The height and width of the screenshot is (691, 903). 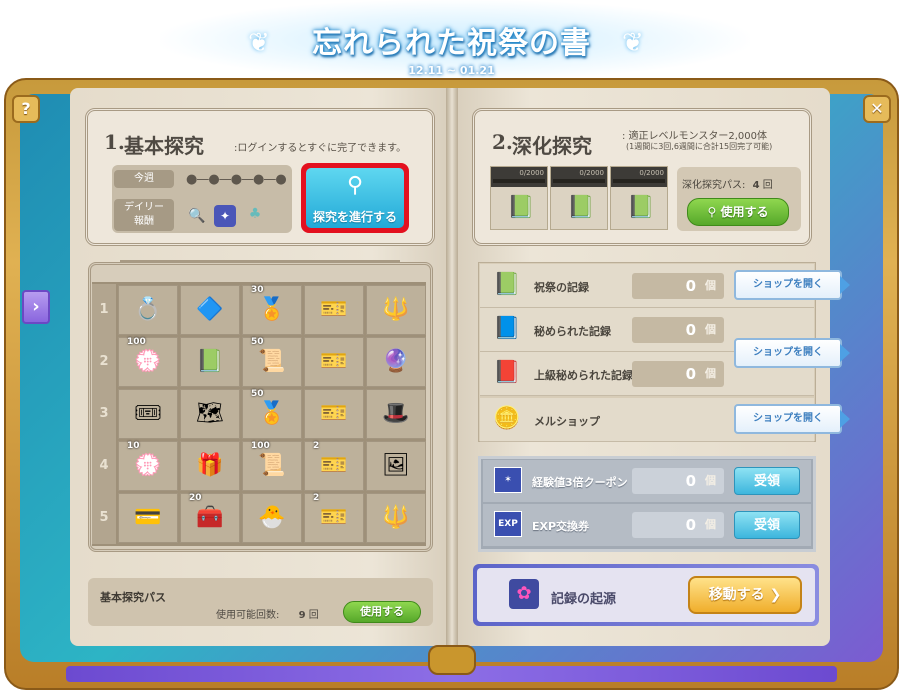 I want to click on shop-open-button-hidden: ショップを開く, so click(x=792, y=353).